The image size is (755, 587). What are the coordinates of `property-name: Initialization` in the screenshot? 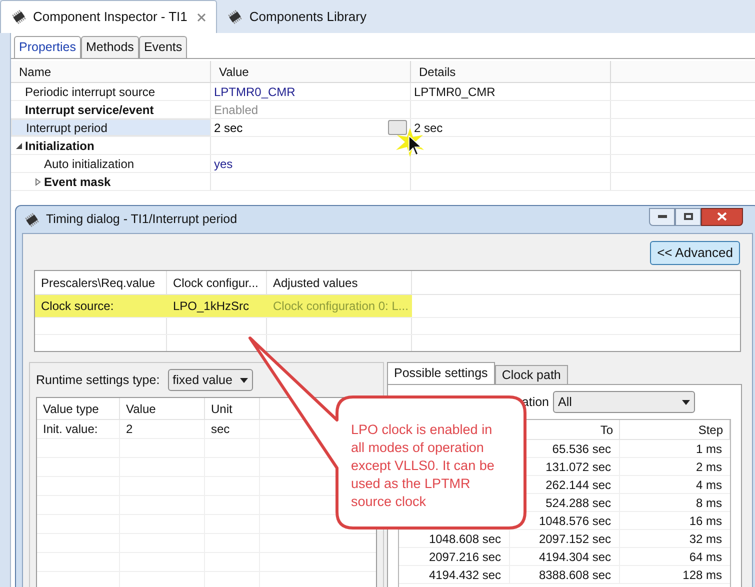 It's located at (59, 146).